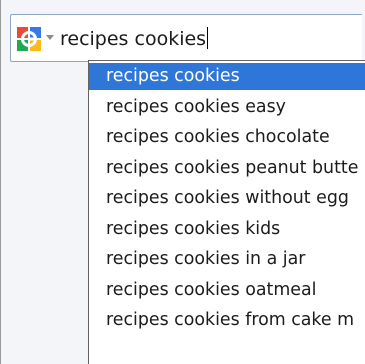 This screenshot has width=365, height=364. What do you see at coordinates (29, 39) in the screenshot?
I see `google-g-icon` at bounding box center [29, 39].